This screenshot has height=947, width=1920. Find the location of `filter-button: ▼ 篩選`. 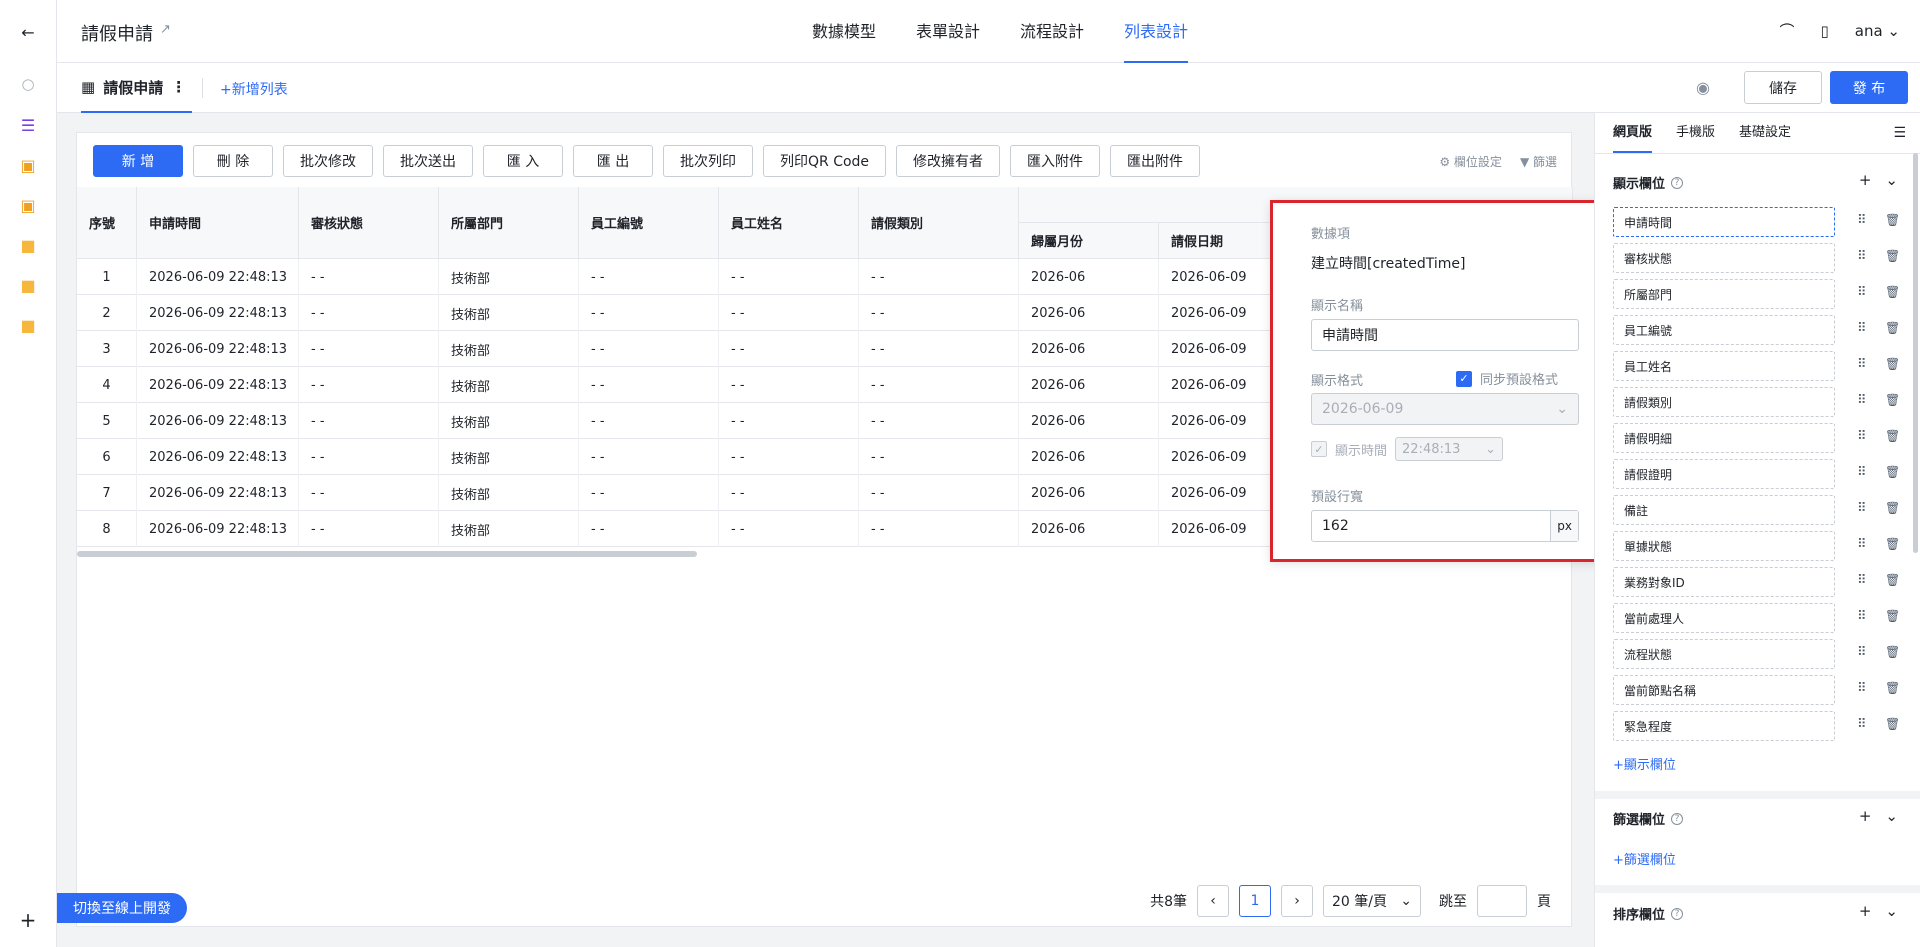

filter-button: ▼ 篩選 is located at coordinates (1538, 161).